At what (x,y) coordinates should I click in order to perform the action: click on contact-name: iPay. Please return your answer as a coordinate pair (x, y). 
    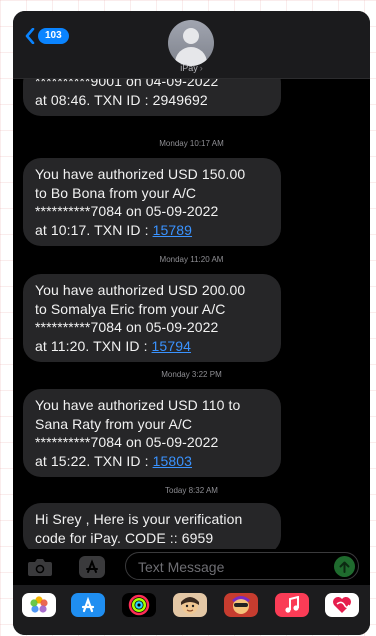
    Looking at the image, I should click on (189, 68).